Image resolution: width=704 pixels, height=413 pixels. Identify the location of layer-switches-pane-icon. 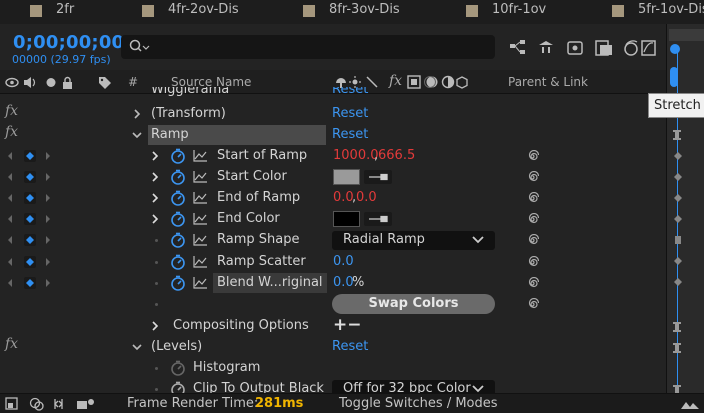
(11, 403).